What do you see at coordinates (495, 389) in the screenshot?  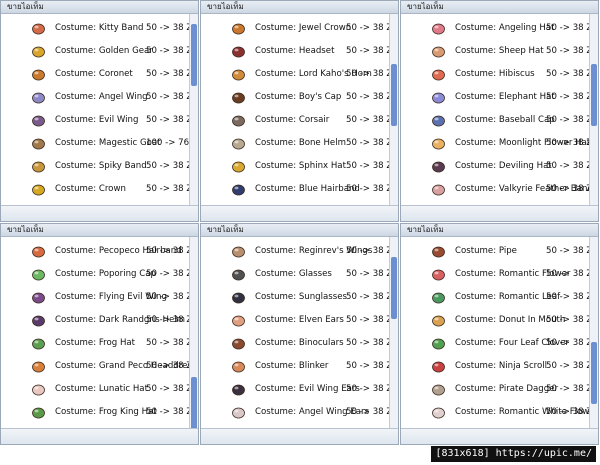 I see `list-item: Costume: Pirate Dagger 50 -> 38 Z` at bounding box center [495, 389].